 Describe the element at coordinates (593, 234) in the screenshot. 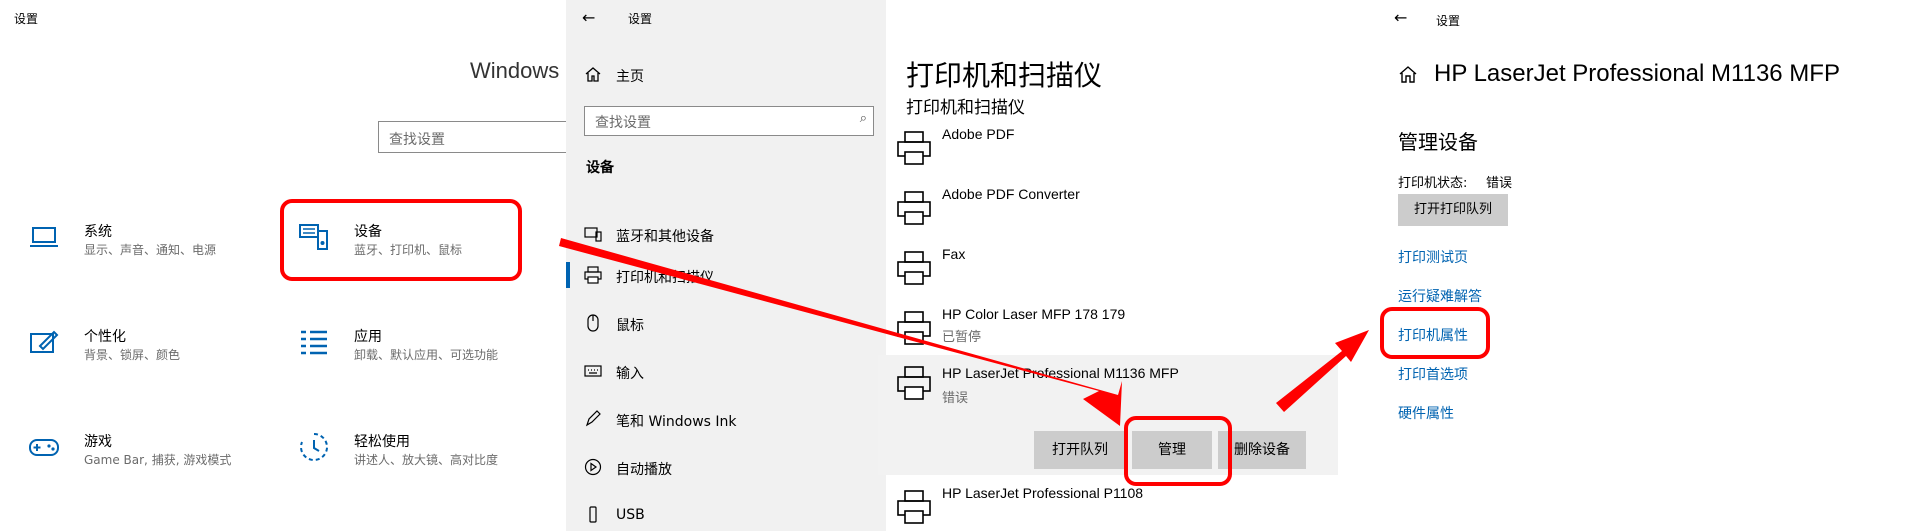

I see `bluetooth-devices-icon` at that location.